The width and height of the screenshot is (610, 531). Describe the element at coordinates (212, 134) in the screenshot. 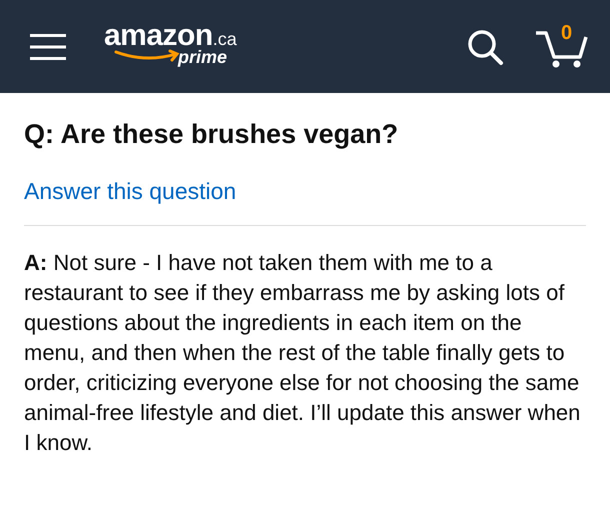

I see `question-text: Q: Are these brushes vegan?` at that location.